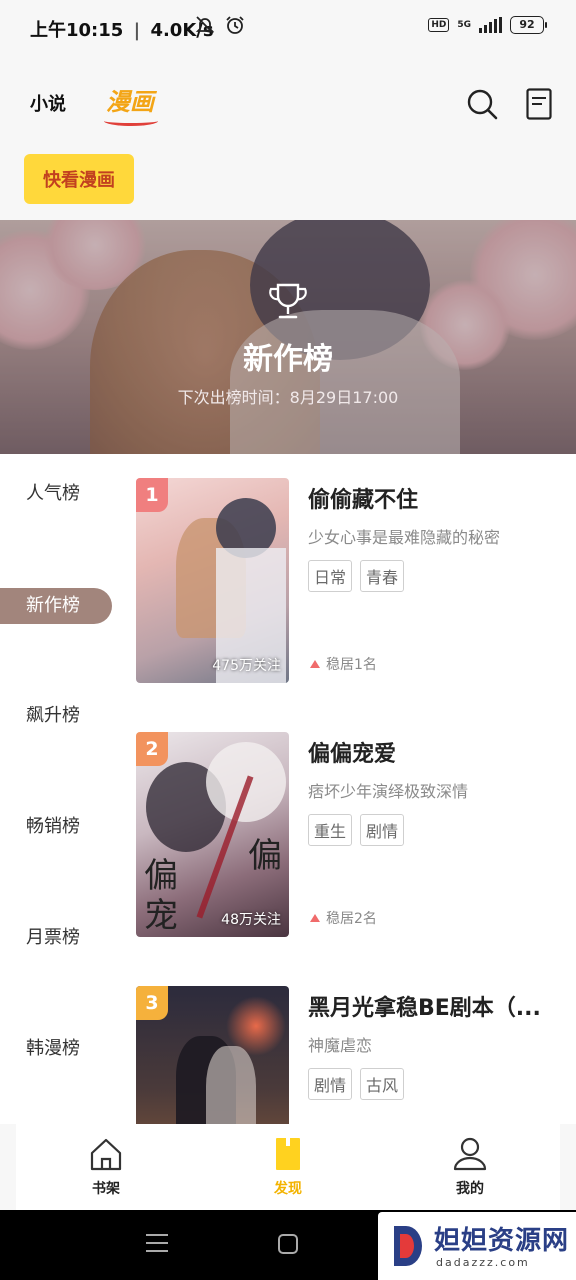  I want to click on trophy-icon, so click(288, 301).